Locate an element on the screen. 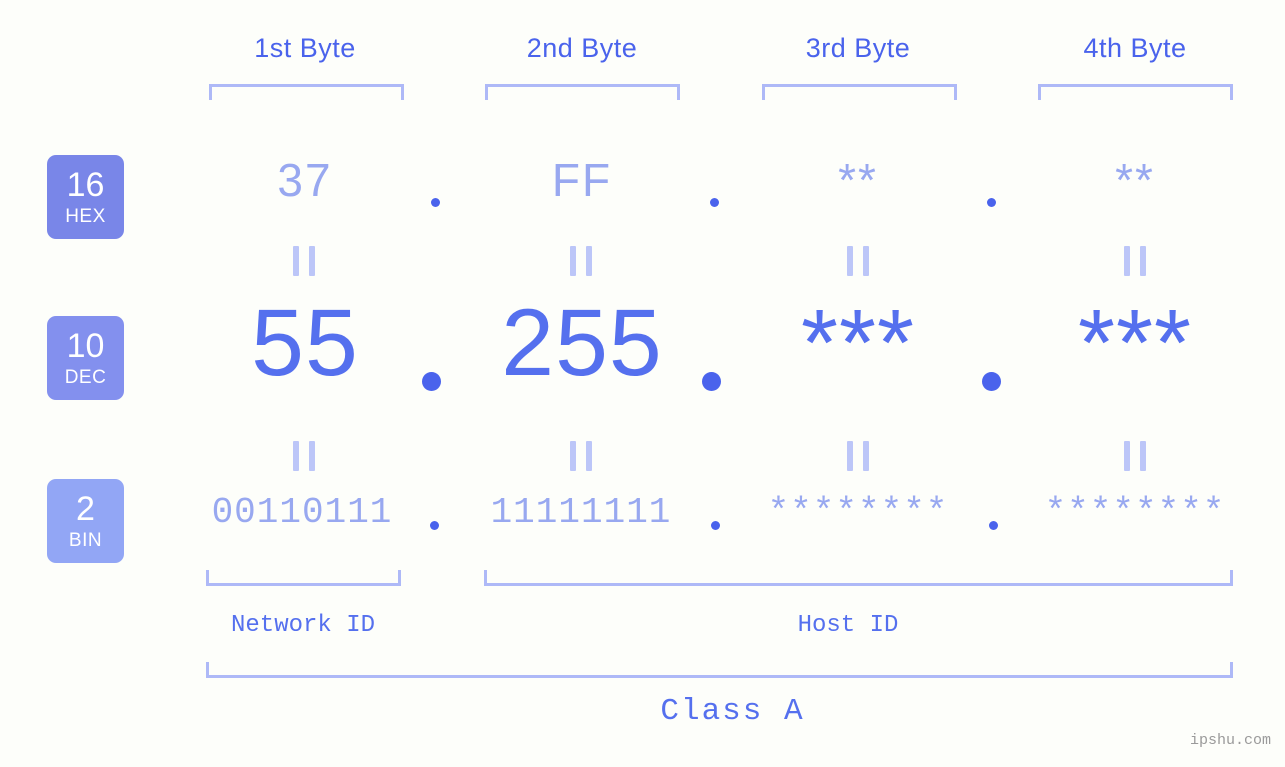 The height and width of the screenshot is (767, 1285). badge-bin: 2 BIN is located at coordinates (85, 521).